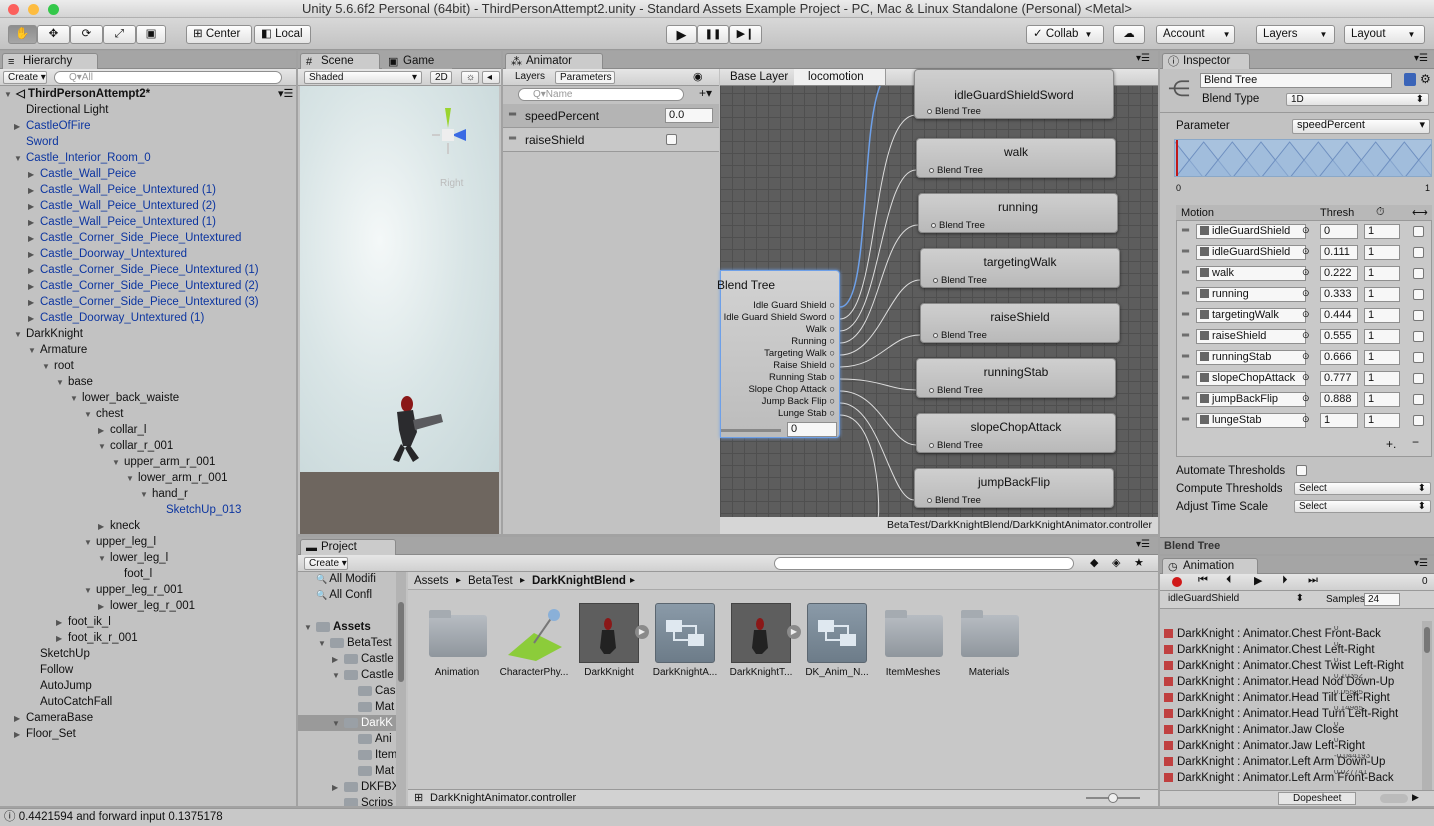  Describe the element at coordinates (219, 34) in the screenshot. I see `pivot-center-button: ⊞ Center` at that location.